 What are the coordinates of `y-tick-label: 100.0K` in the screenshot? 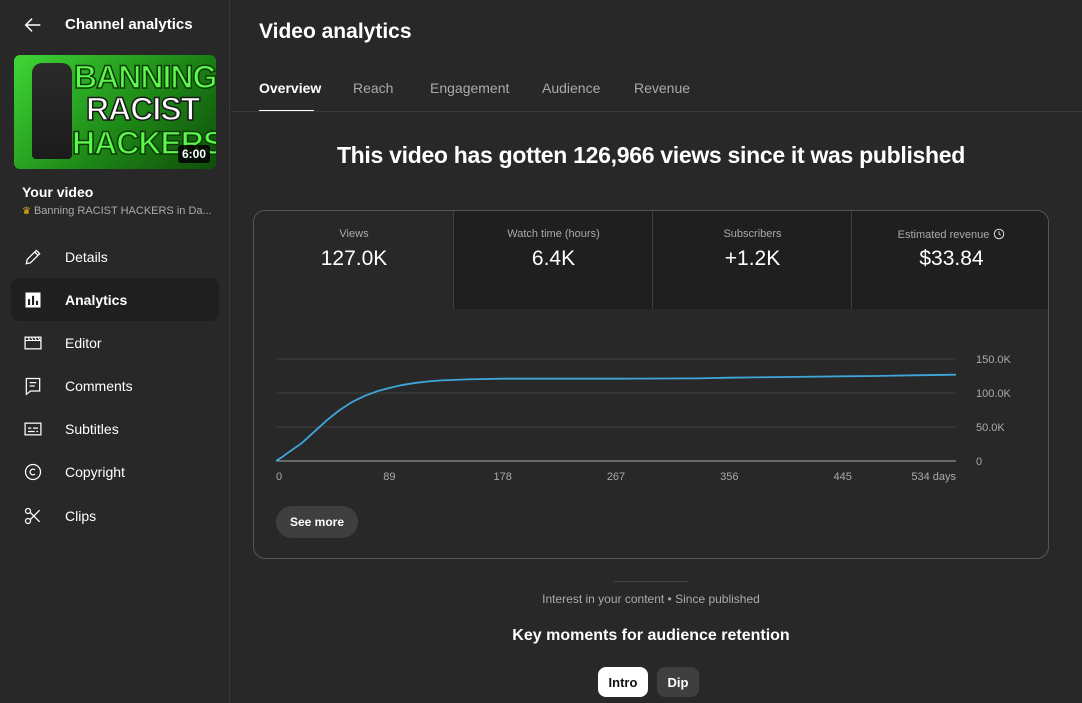 It's located at (994, 394).